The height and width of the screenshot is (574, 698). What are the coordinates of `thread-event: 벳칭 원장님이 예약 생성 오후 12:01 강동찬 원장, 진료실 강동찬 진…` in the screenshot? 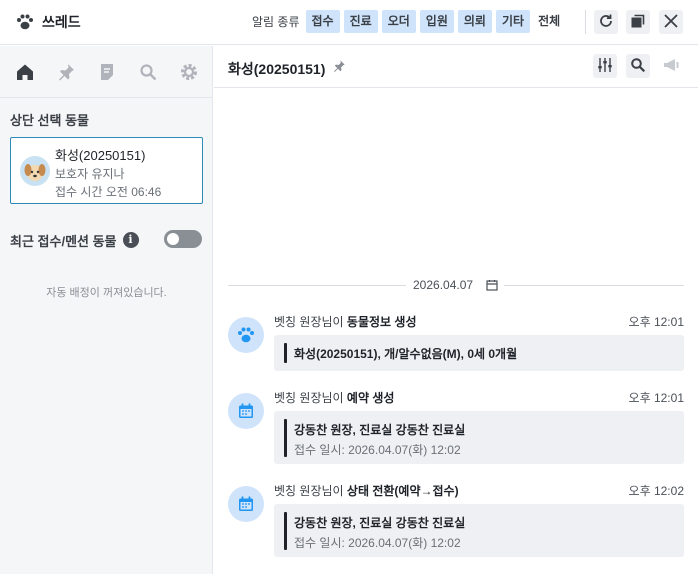 It's located at (456, 429).